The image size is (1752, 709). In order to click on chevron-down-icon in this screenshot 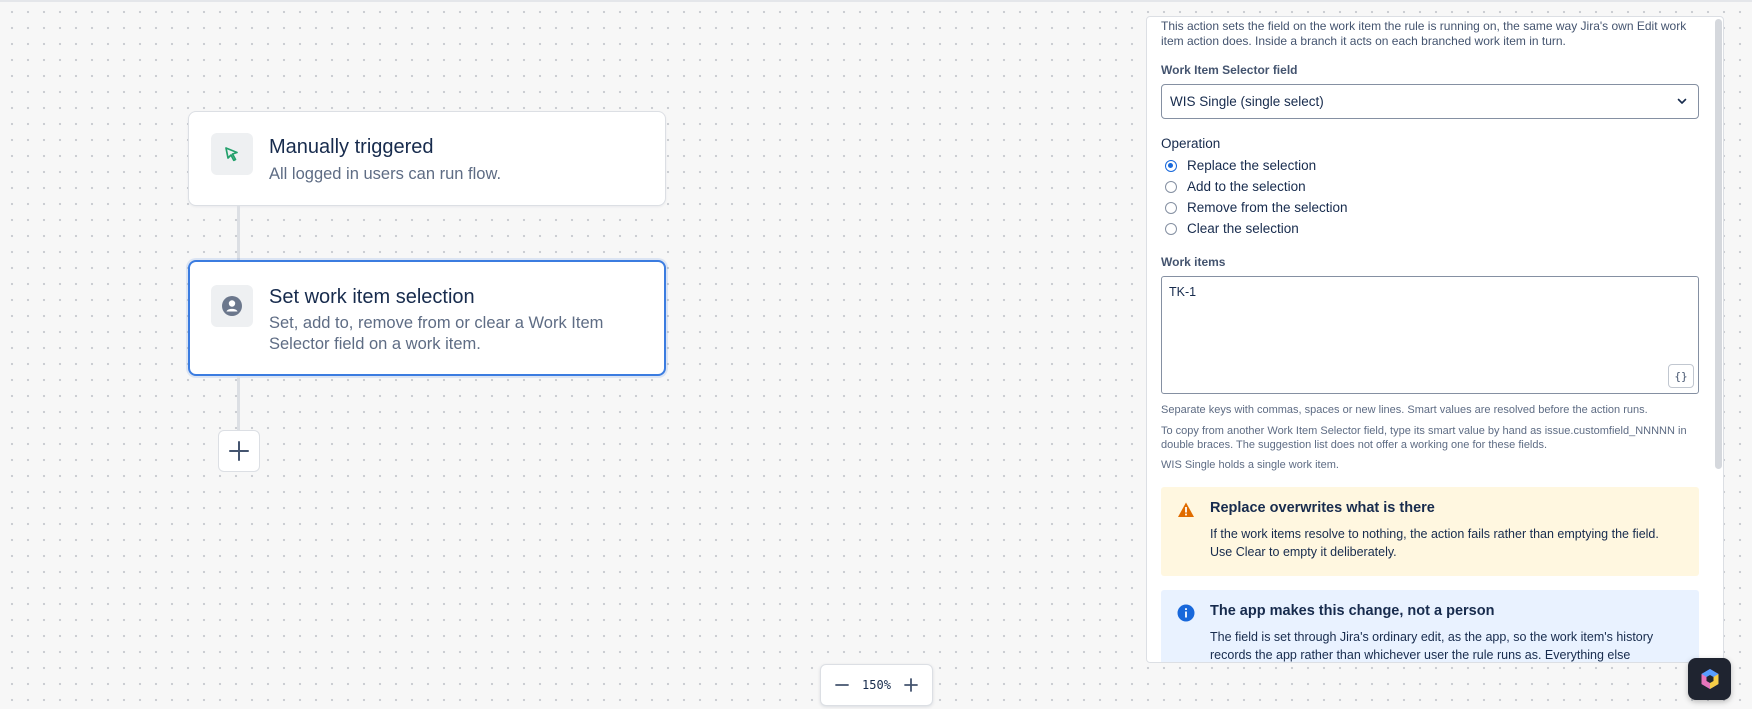, I will do `click(1682, 101)`.